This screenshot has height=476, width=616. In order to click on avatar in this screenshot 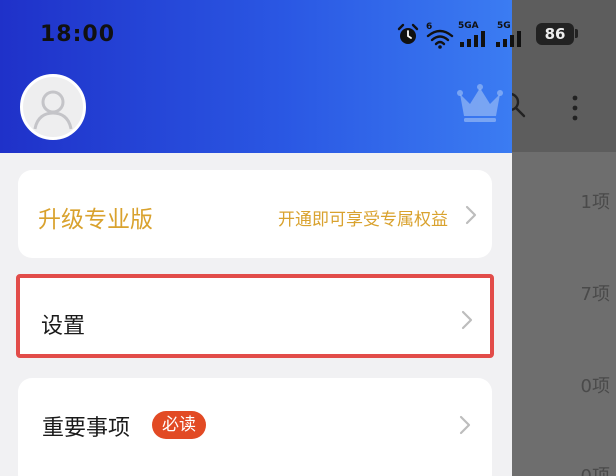, I will do `click(53, 107)`.